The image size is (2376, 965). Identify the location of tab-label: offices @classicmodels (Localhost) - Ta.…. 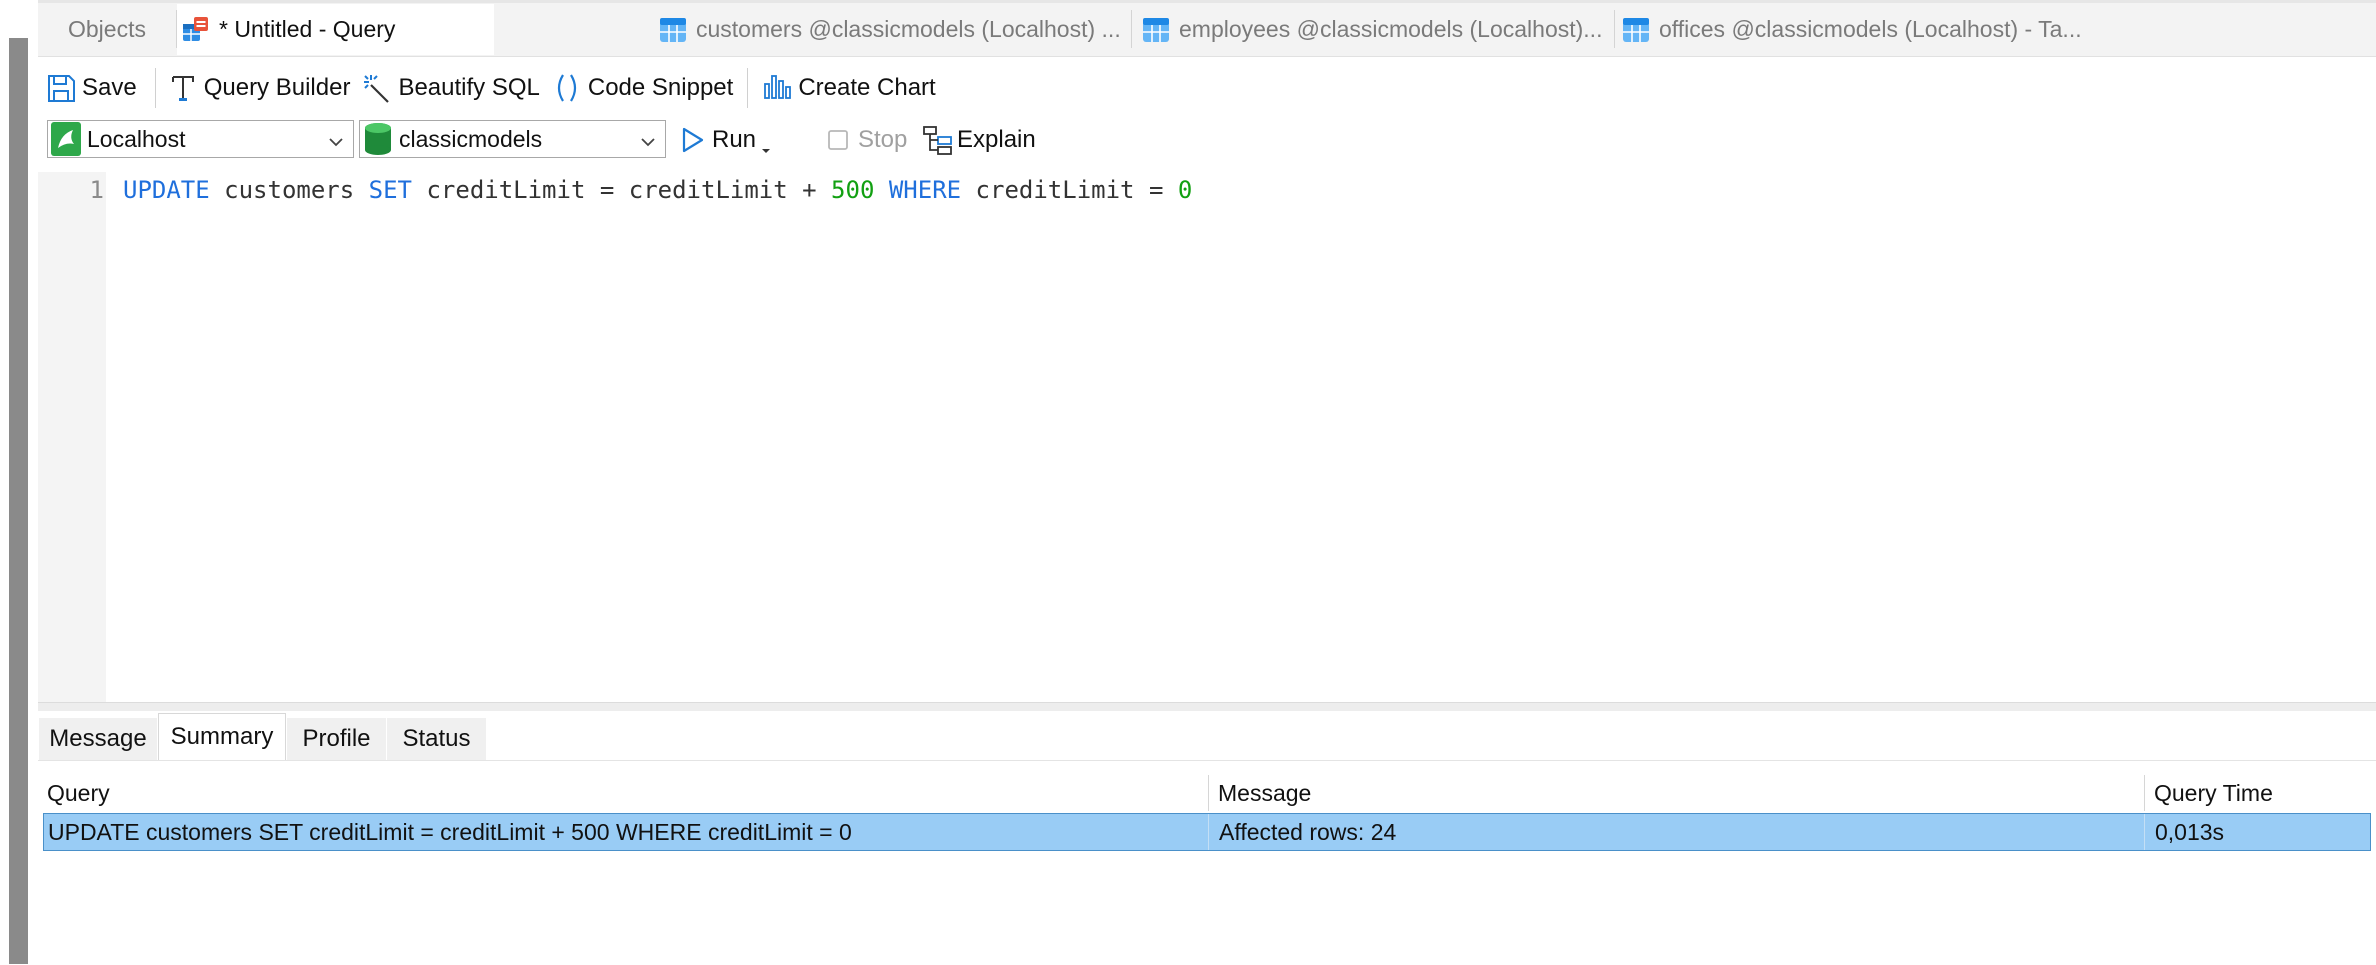
(1870, 29).